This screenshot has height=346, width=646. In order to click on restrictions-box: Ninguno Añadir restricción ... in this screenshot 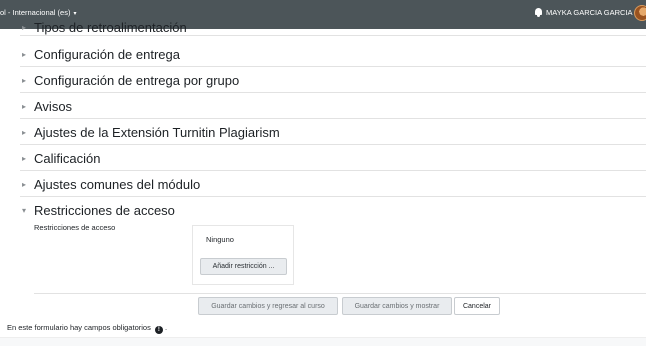, I will do `click(243, 255)`.